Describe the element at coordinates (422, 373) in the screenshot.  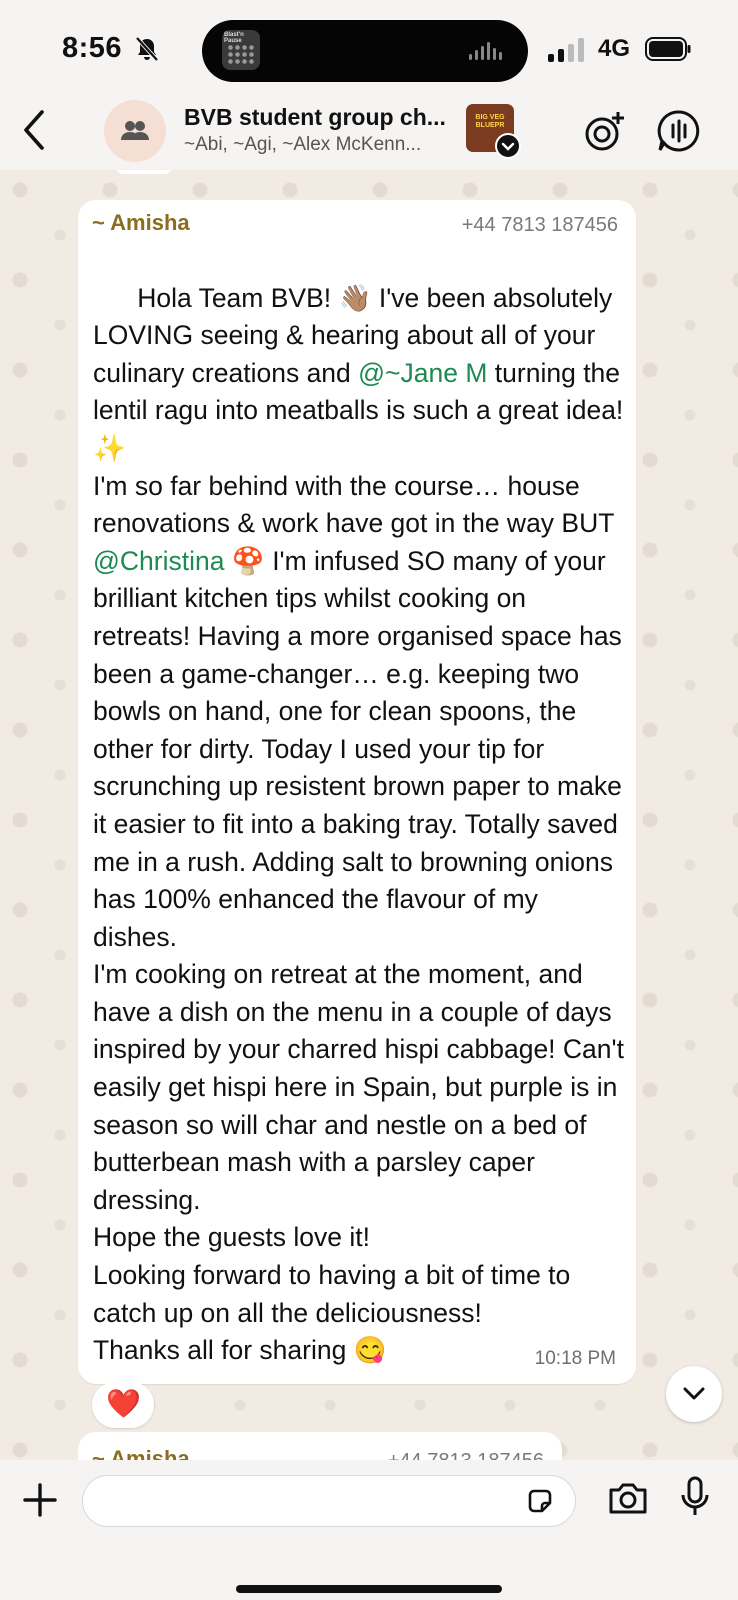
I see `mention-jane: @~Jane M` at that location.